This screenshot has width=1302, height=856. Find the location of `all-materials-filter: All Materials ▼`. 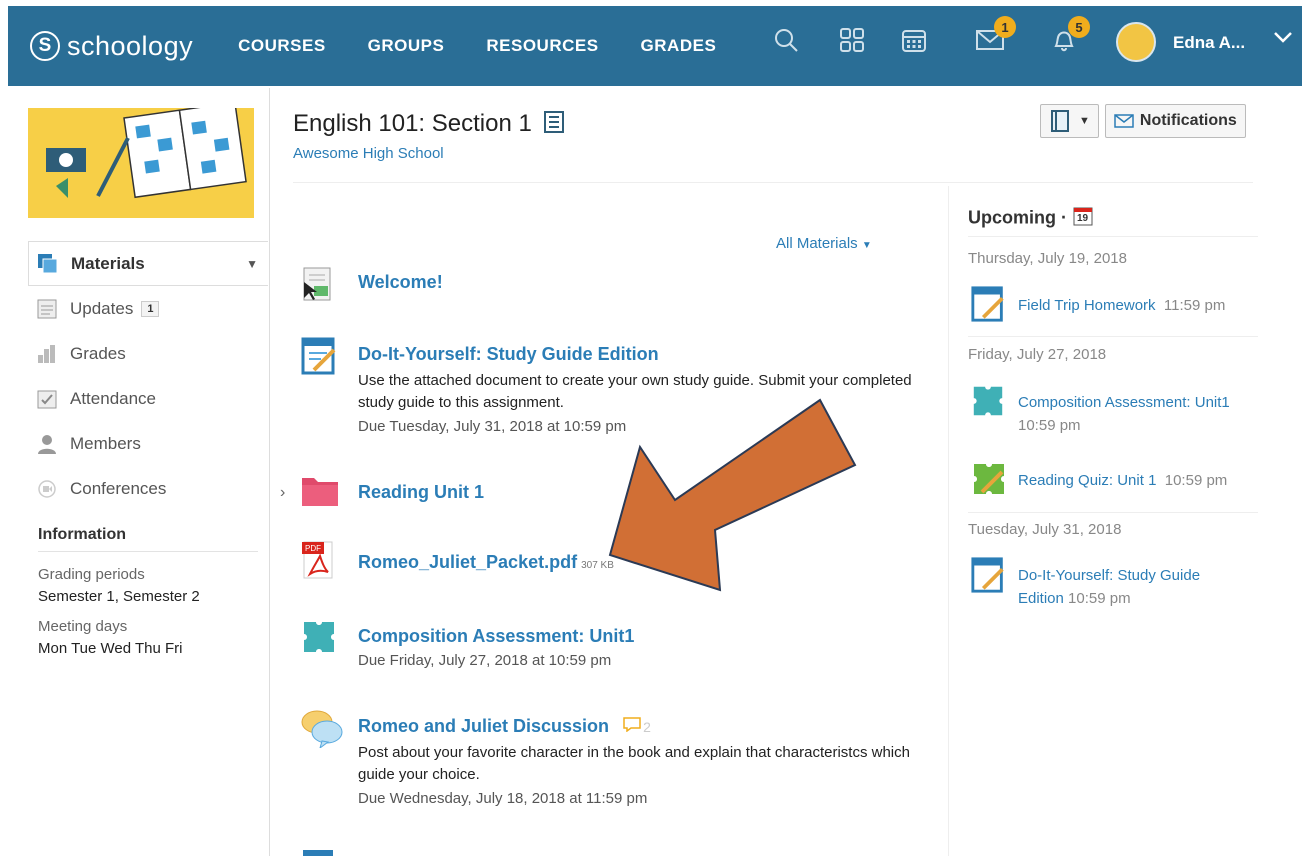

all-materials-filter: All Materials ▼ is located at coordinates (824, 243).